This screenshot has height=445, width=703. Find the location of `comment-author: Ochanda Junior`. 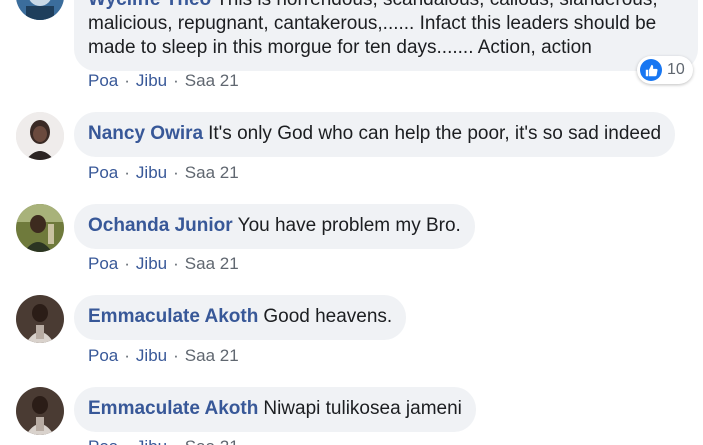

comment-author: Ochanda Junior is located at coordinates (160, 225).